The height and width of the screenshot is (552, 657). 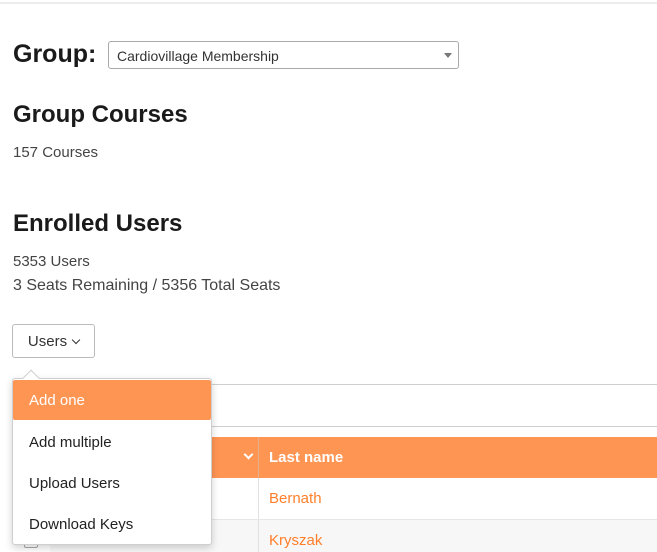 What do you see at coordinates (328, 3) in the screenshot?
I see `top-divider` at bounding box center [328, 3].